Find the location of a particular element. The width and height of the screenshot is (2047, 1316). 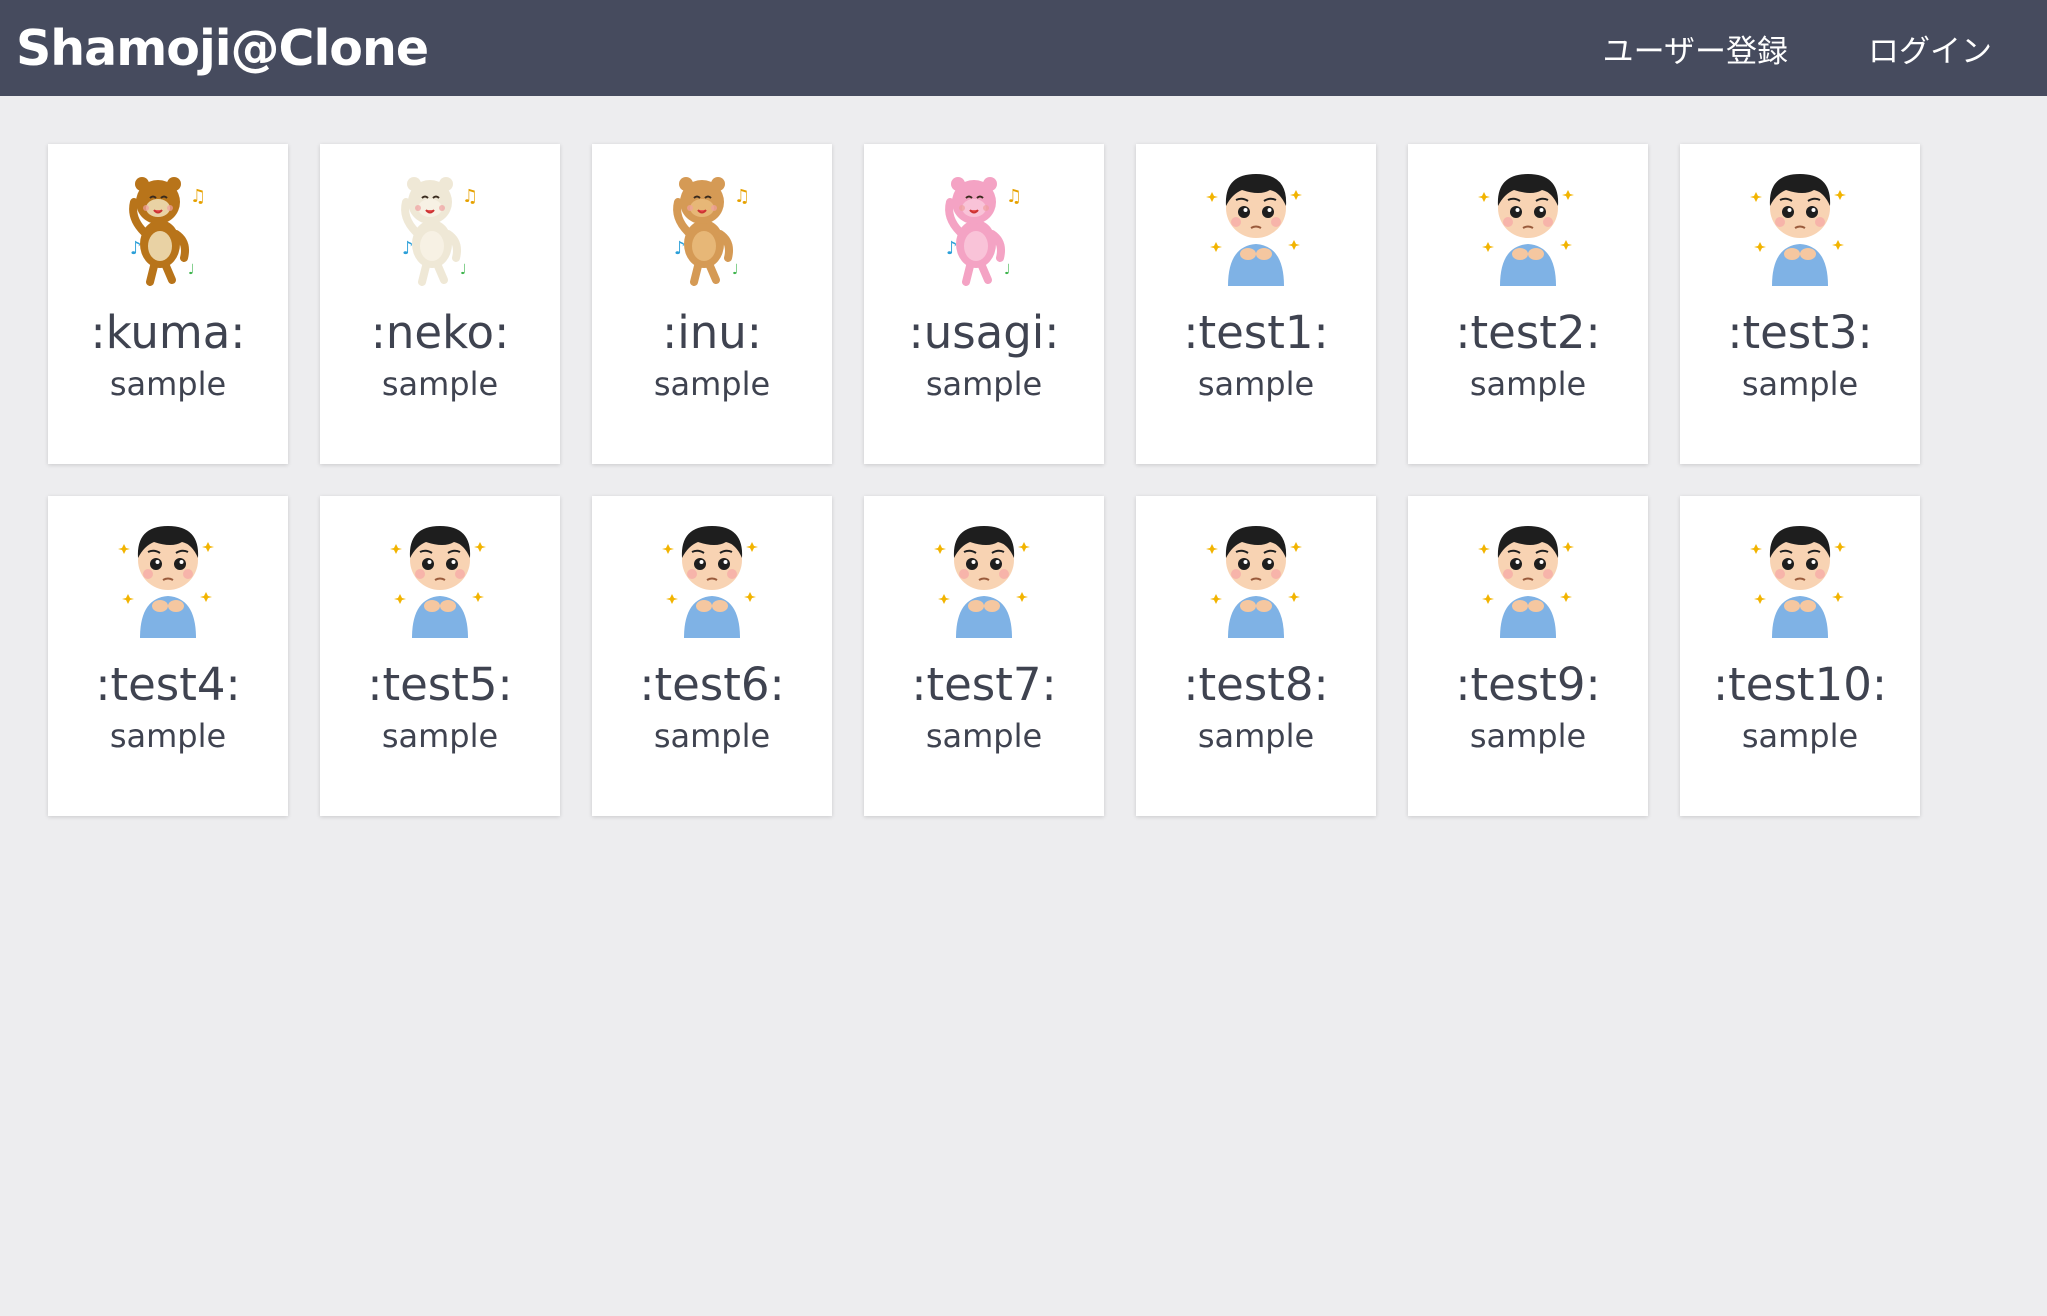

stamp-name: :neko: is located at coordinates (440, 332).